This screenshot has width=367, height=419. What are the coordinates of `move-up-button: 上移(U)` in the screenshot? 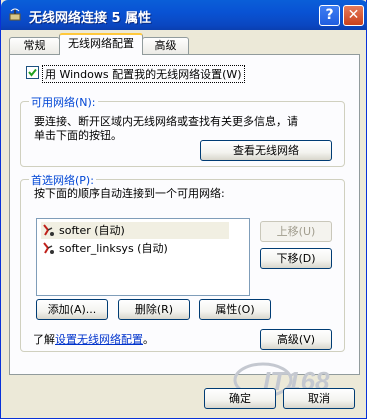 It's located at (296, 231).